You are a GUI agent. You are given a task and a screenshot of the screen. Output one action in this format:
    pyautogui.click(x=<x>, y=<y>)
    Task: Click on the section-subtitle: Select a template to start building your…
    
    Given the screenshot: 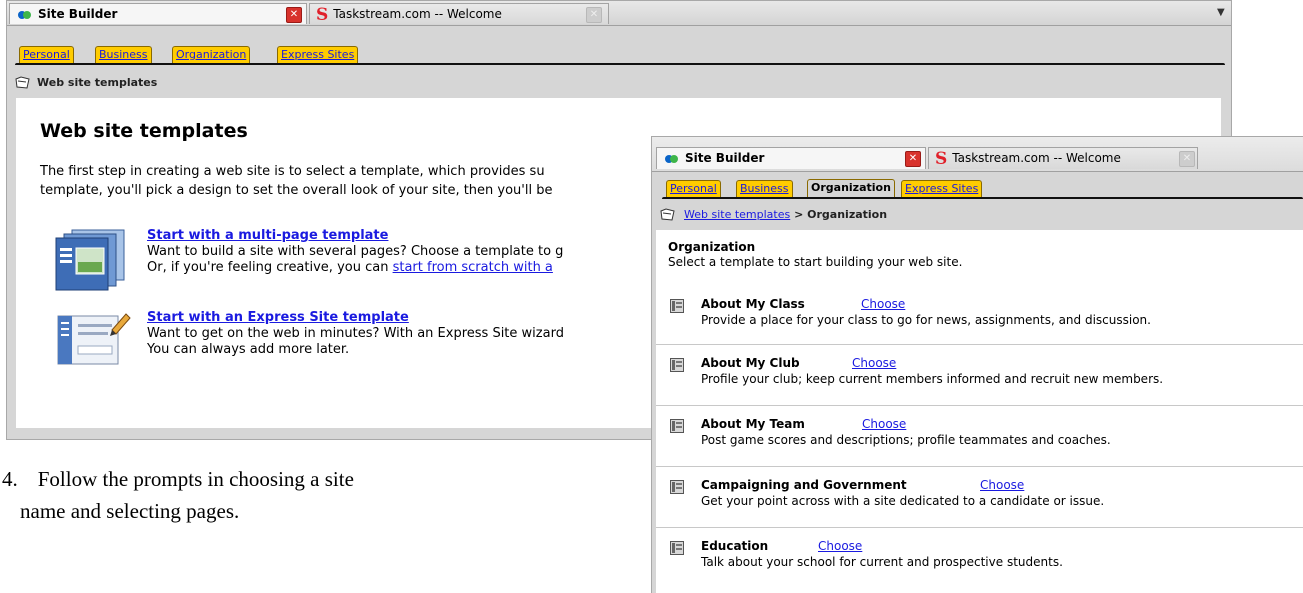 What is the action you would take?
    pyautogui.click(x=815, y=262)
    